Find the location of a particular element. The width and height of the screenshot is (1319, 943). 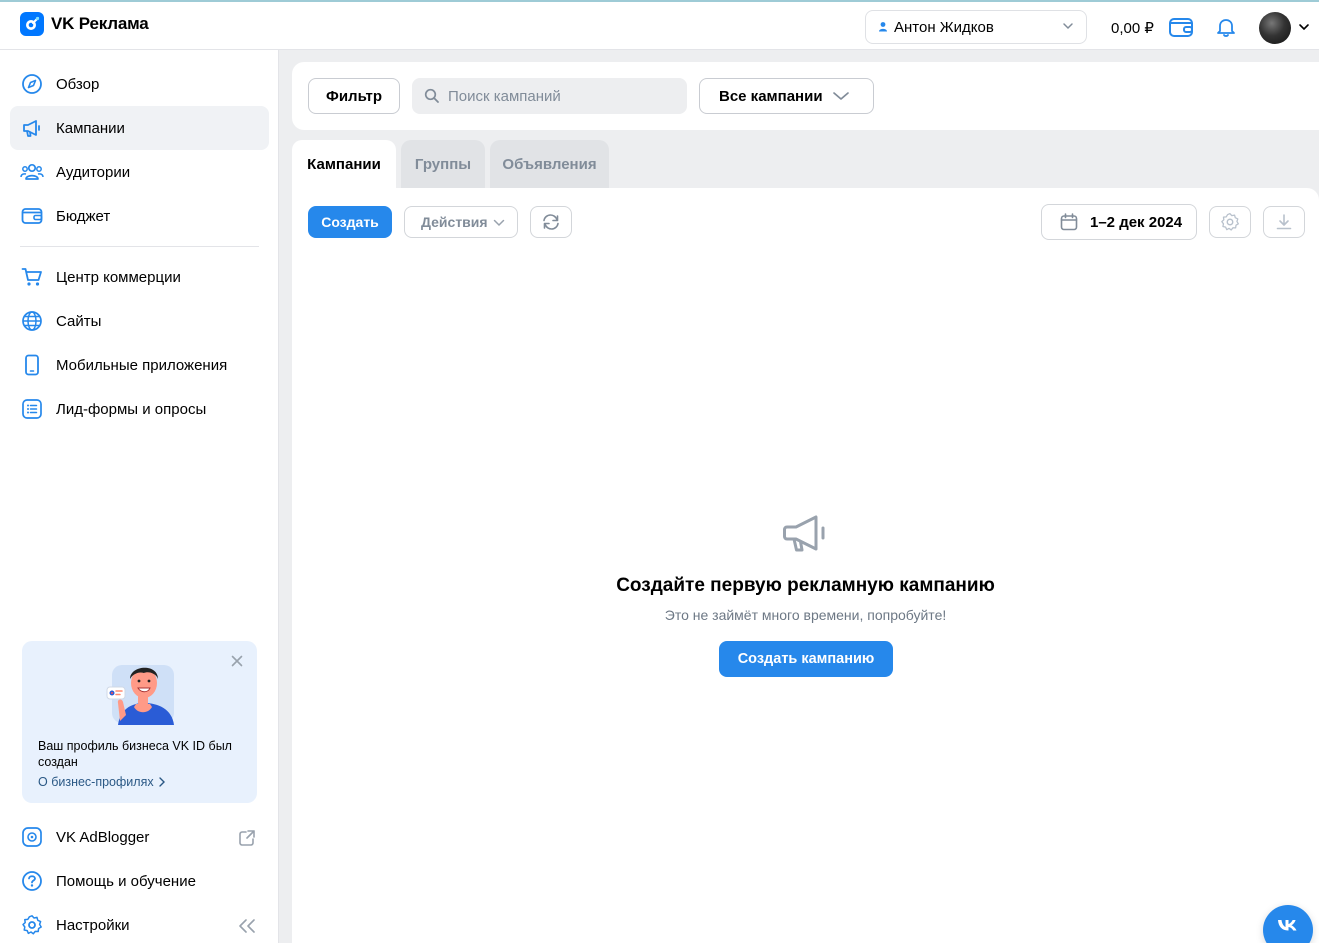

vk-ads-logo: VK Реклама is located at coordinates (84, 24).